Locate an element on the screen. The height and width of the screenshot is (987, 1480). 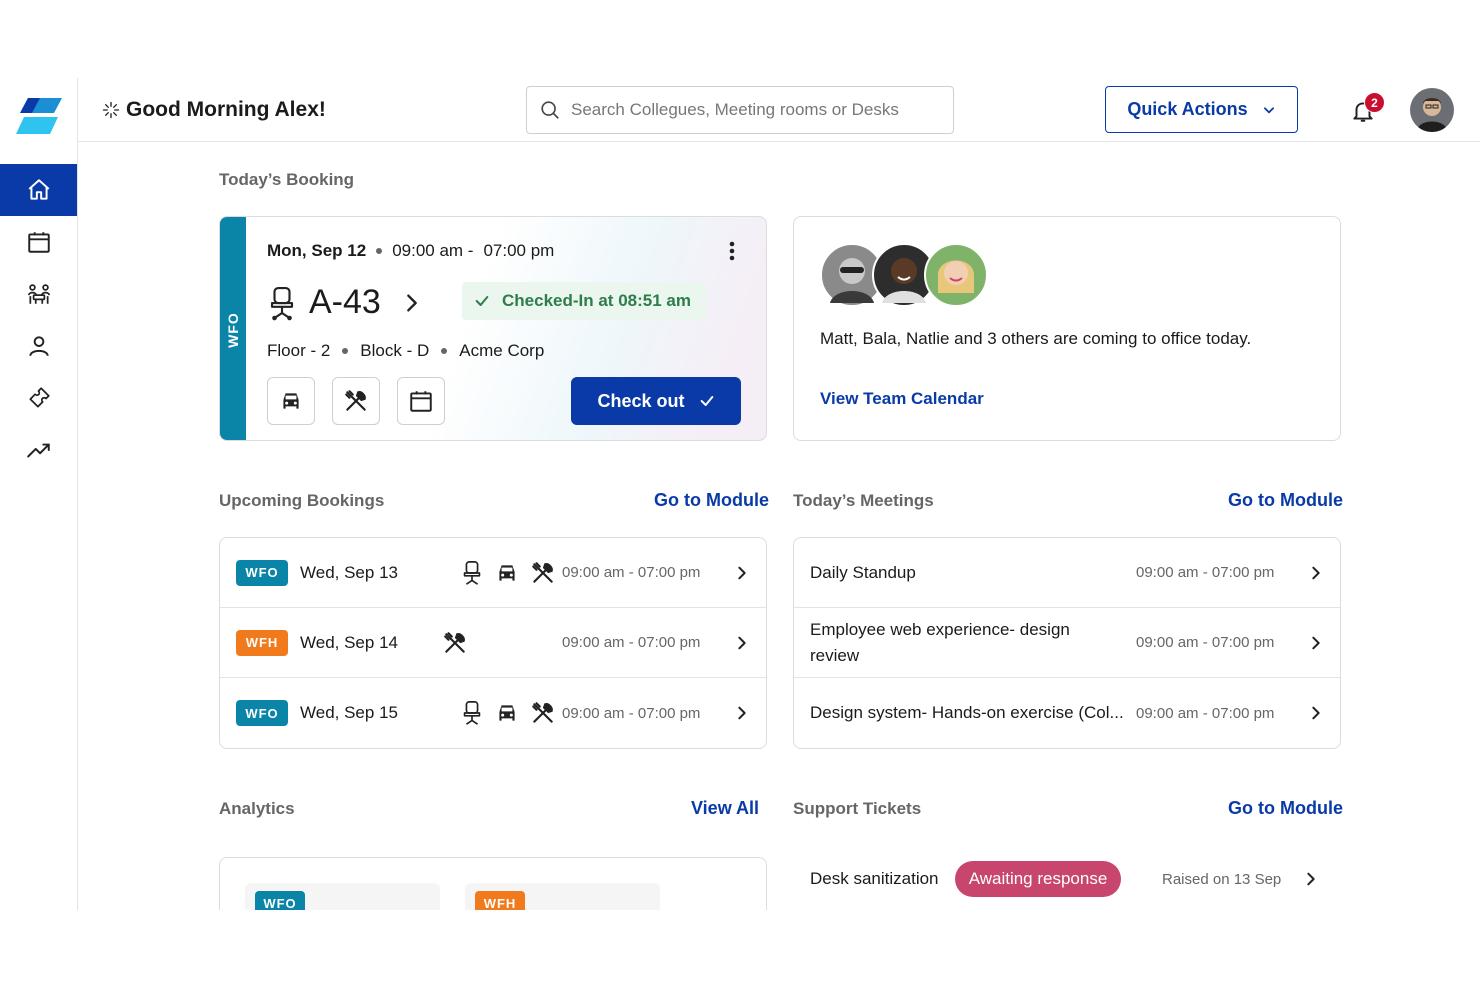
analytics-card: WFO WFH is located at coordinates (493, 883).